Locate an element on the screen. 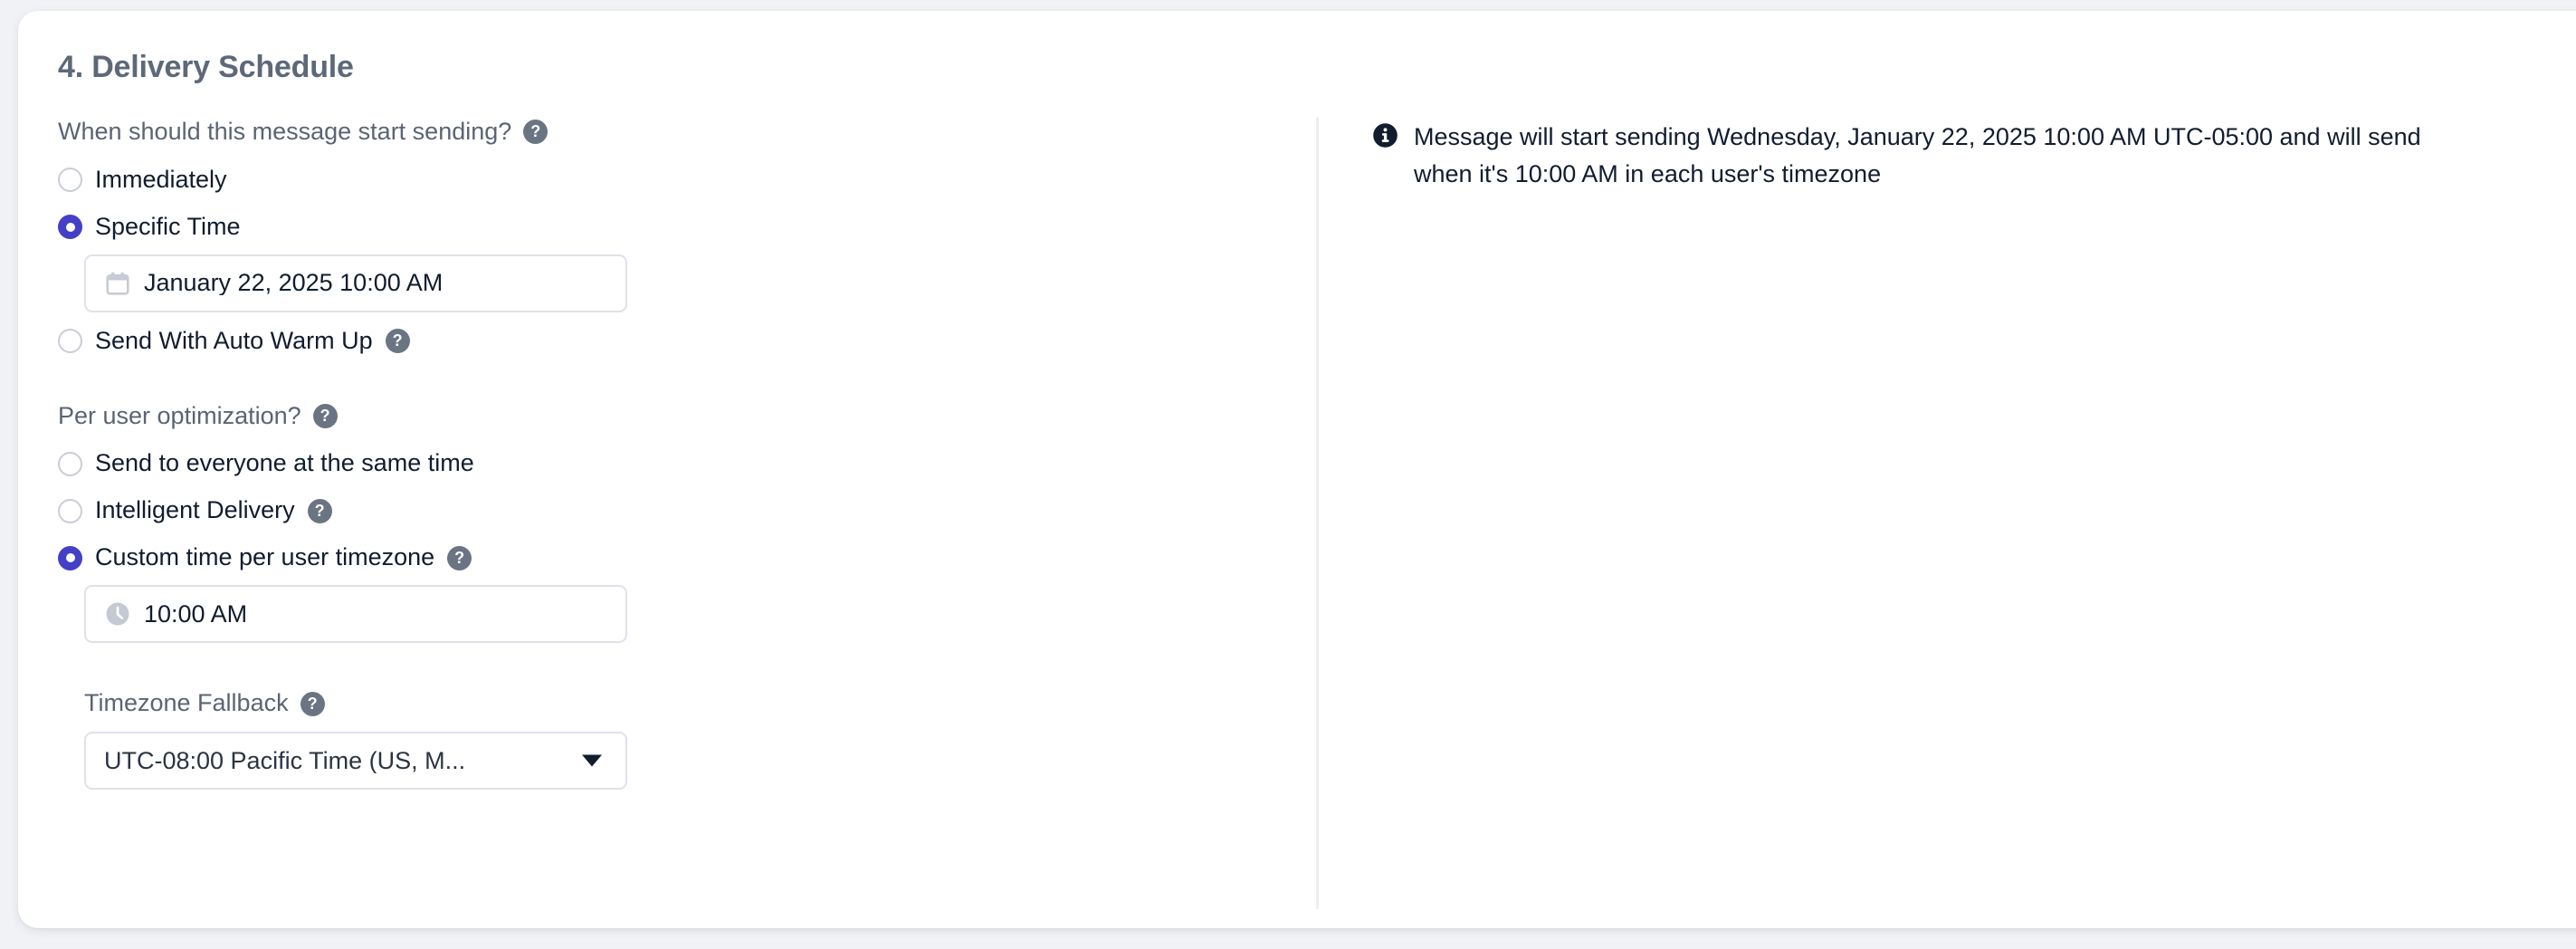 This screenshot has width=2576, height=949. help-circle-icon-start-sending: ? is located at coordinates (536, 132).